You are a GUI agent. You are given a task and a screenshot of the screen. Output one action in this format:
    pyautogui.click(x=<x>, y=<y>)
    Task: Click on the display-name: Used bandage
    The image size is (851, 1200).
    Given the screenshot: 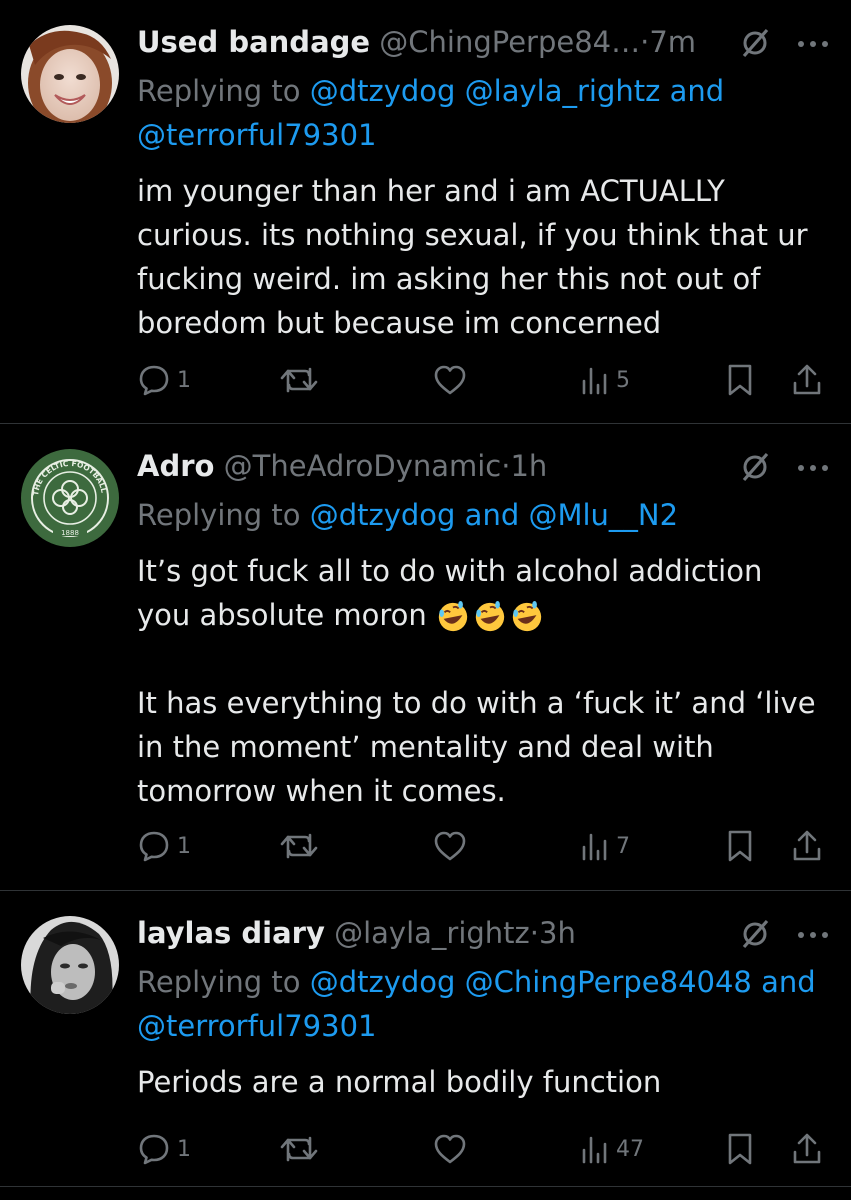 What is the action you would take?
    pyautogui.click(x=253, y=42)
    